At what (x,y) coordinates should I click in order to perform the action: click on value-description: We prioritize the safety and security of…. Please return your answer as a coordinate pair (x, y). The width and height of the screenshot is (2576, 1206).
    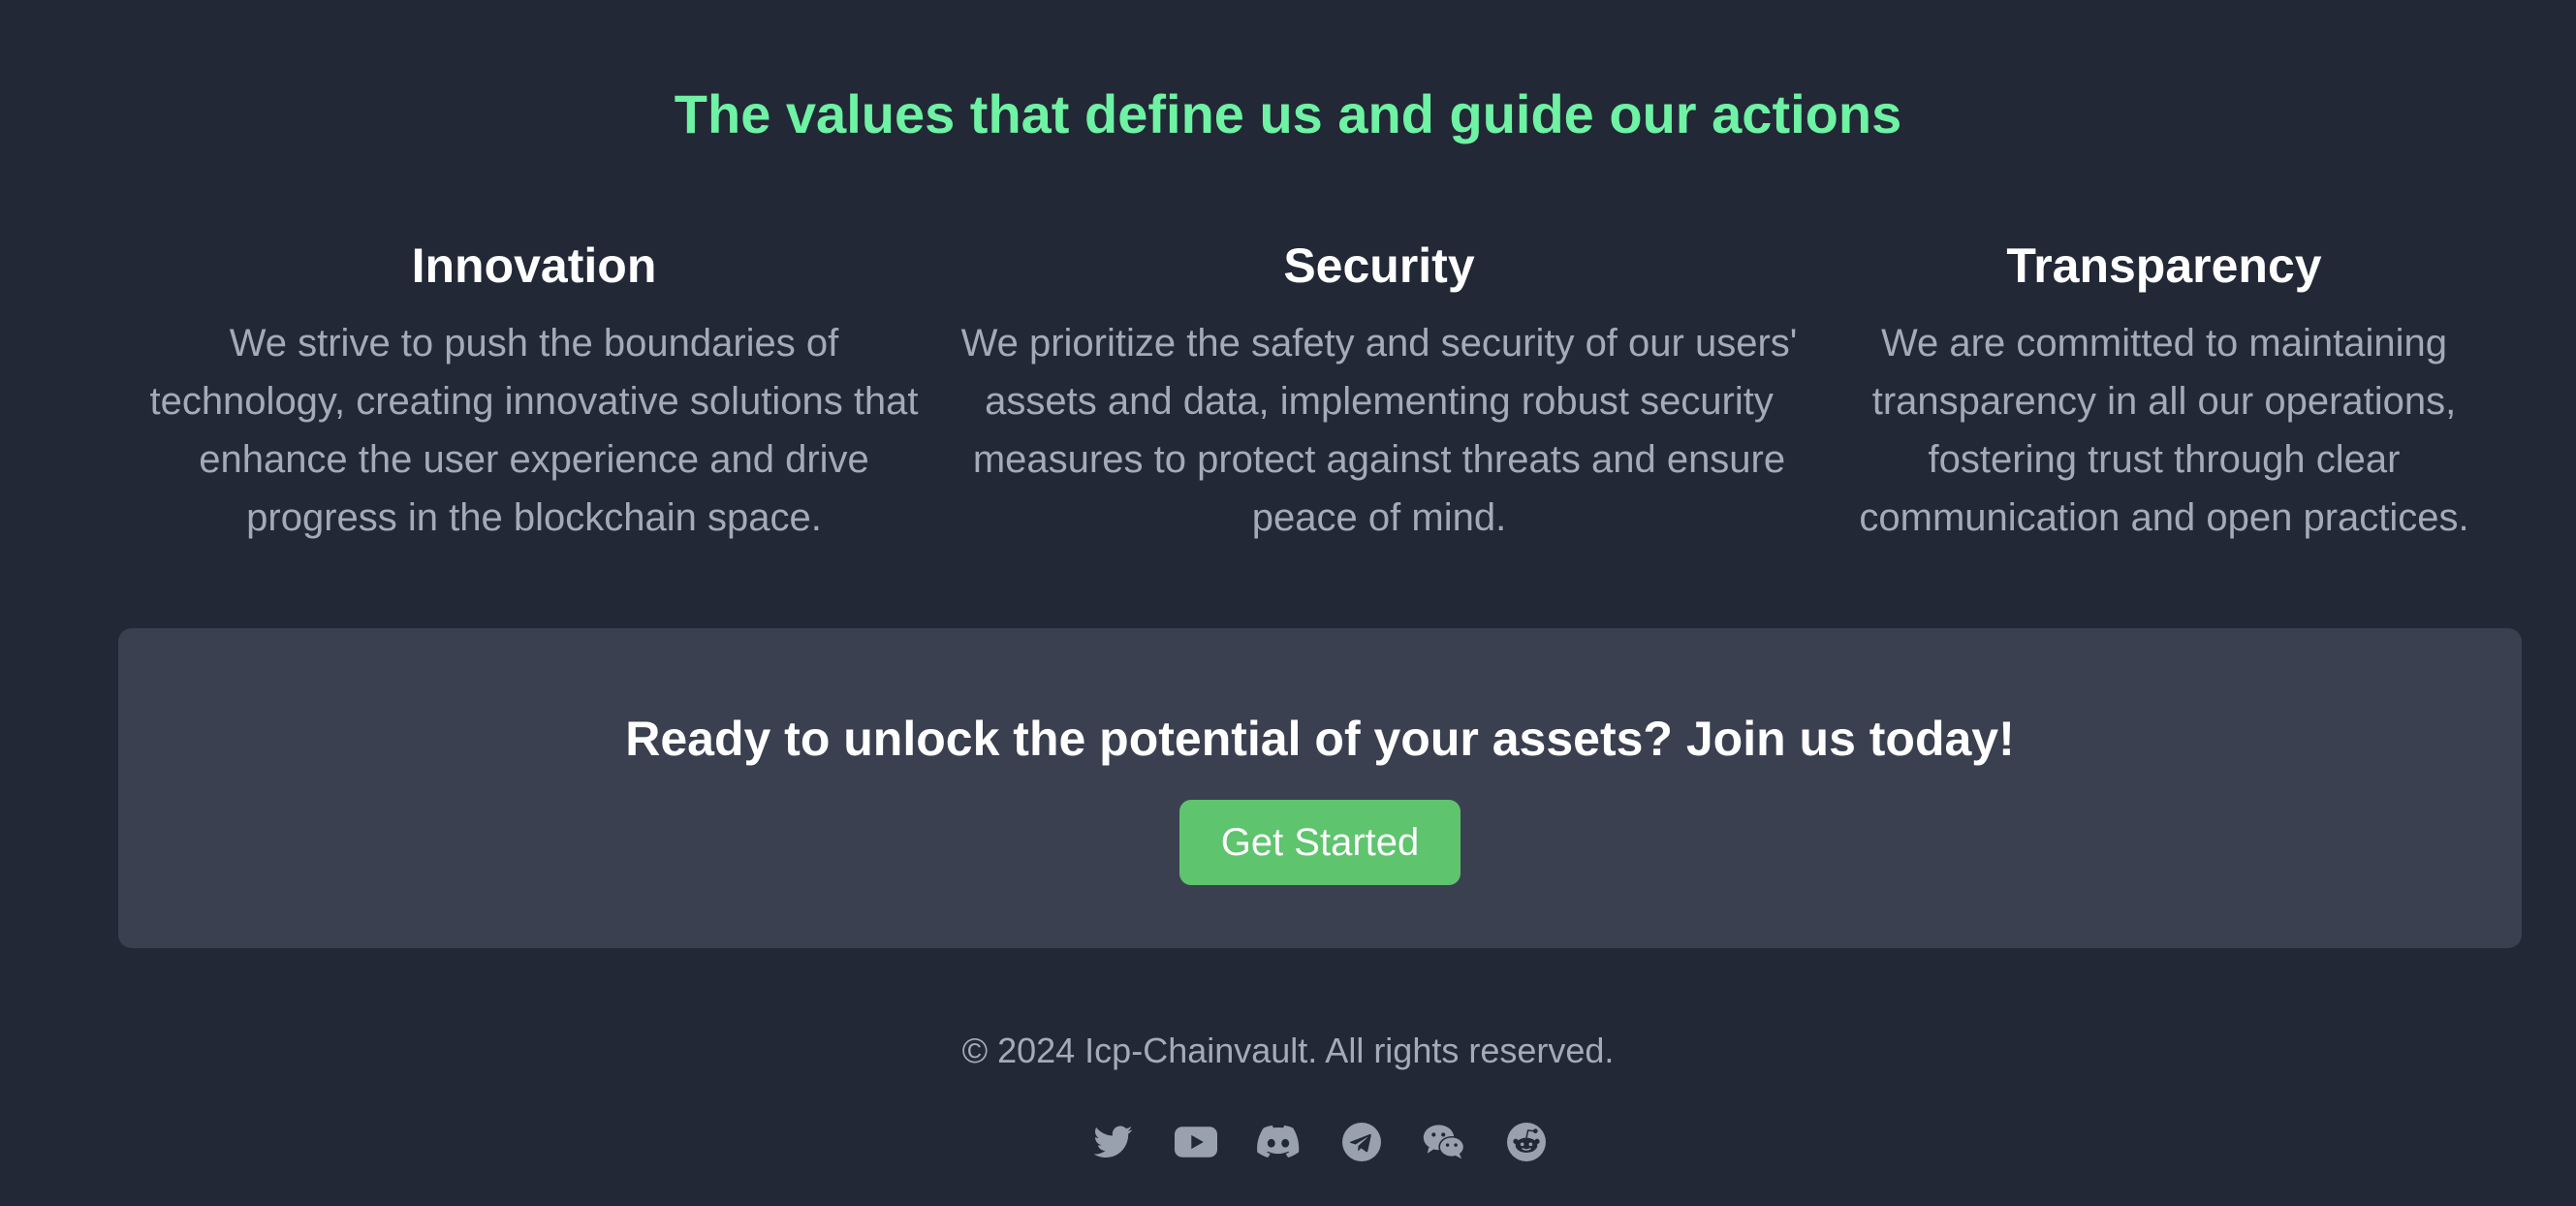
    Looking at the image, I should click on (1379, 430).